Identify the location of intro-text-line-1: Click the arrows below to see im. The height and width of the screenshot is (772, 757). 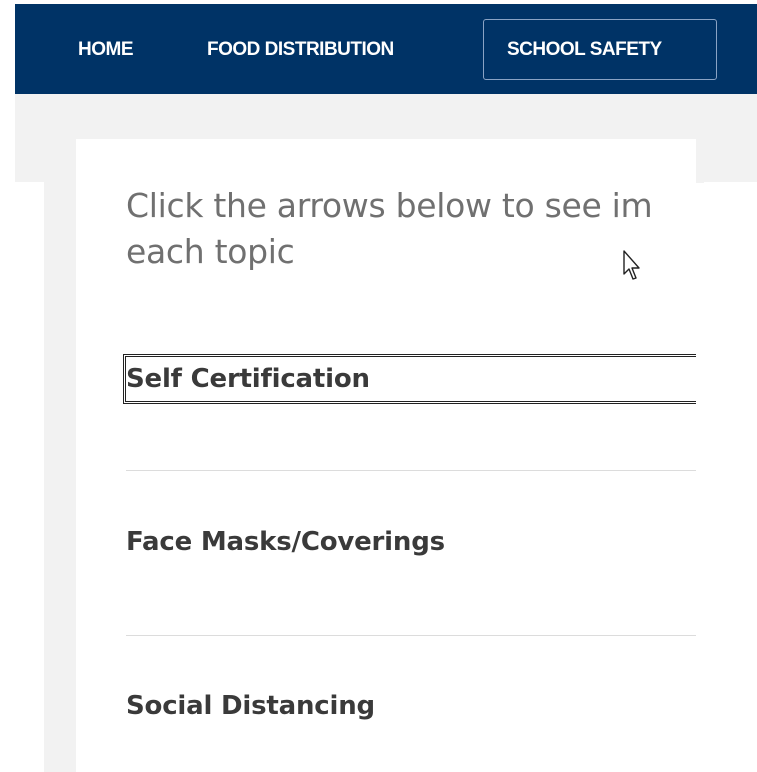
(389, 205).